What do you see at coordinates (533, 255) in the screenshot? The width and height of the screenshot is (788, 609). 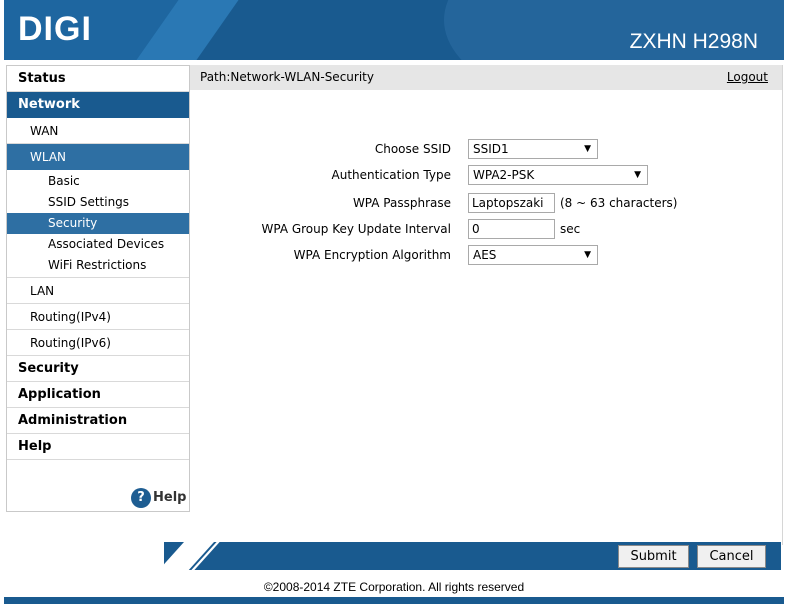 I see `encryption-select: AES ▼` at bounding box center [533, 255].